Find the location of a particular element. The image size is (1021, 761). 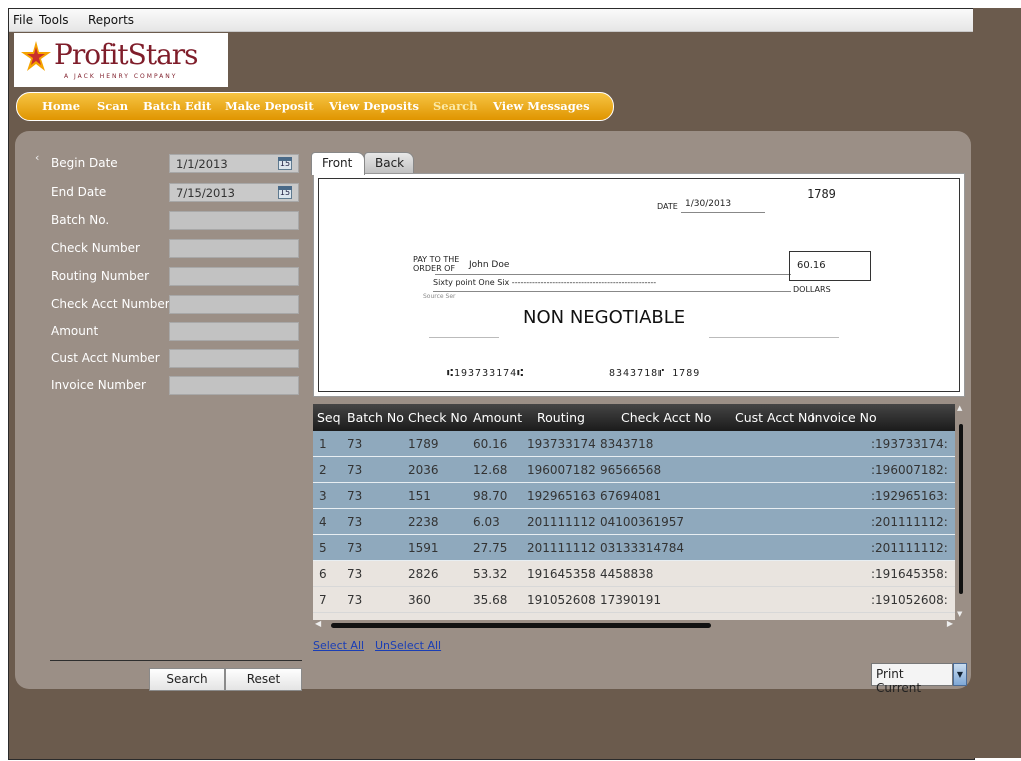

cell-amount: 27.75 is located at coordinates (490, 548).